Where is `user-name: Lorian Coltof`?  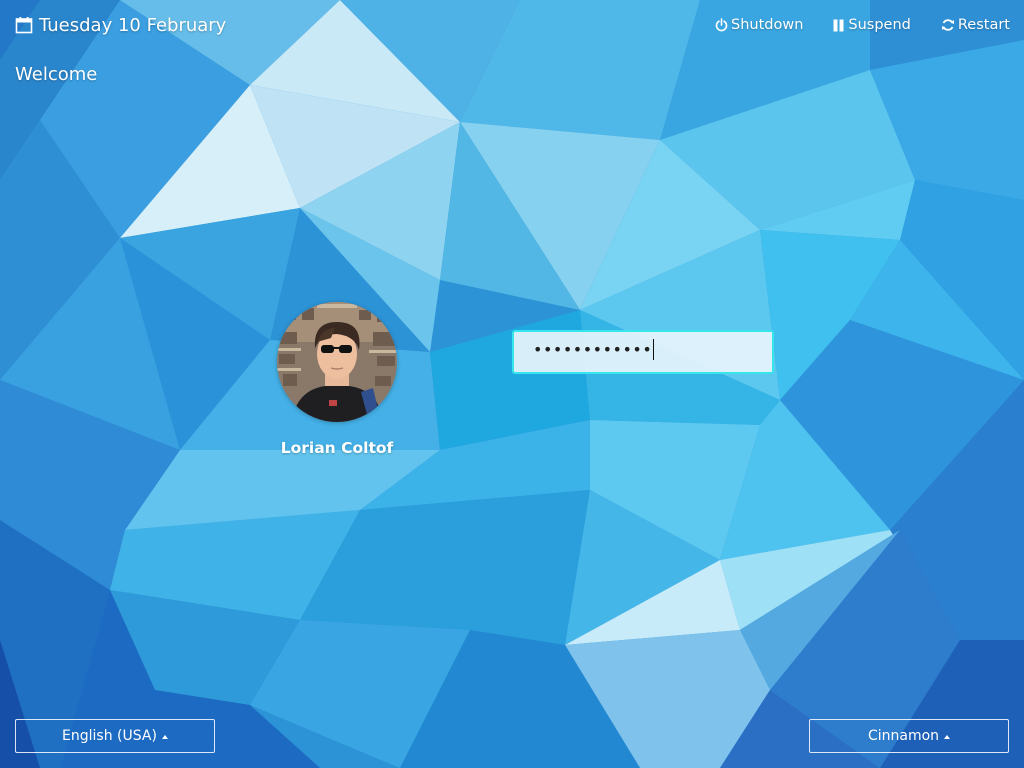
user-name: Lorian Coltof is located at coordinates (337, 448).